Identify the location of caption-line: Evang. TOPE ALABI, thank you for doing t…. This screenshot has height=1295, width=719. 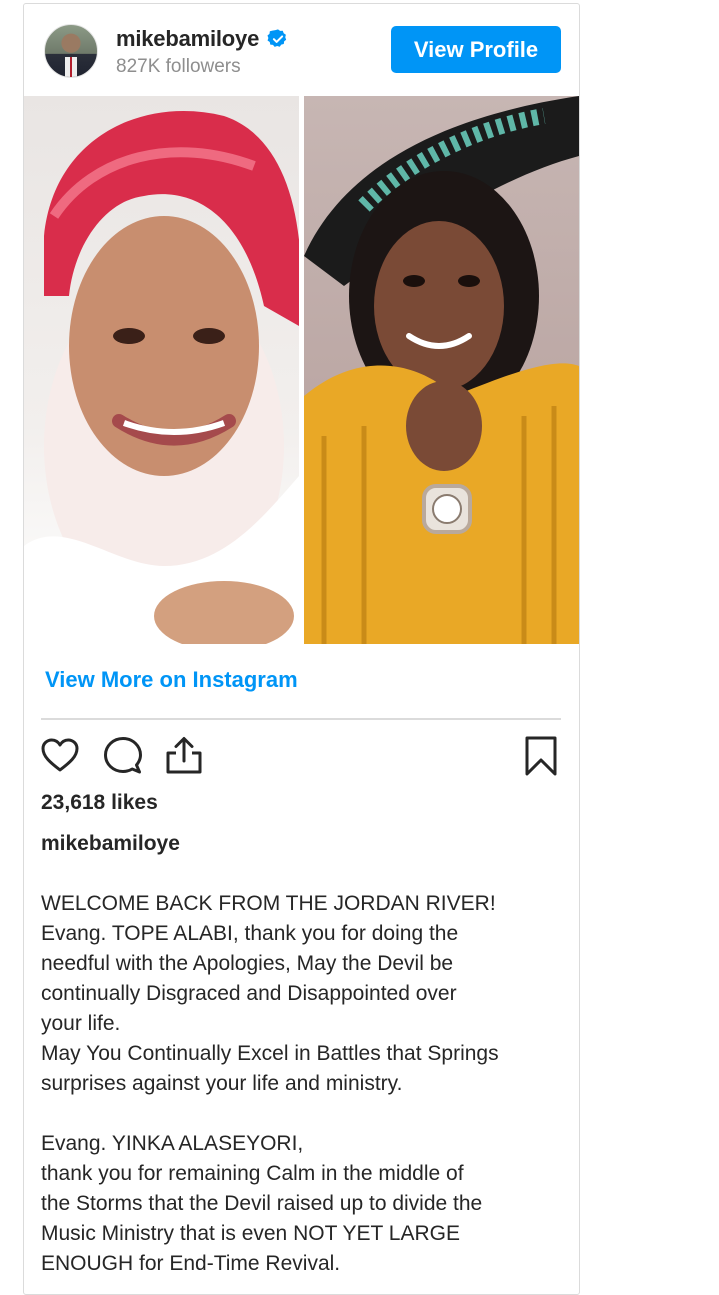
(250, 933).